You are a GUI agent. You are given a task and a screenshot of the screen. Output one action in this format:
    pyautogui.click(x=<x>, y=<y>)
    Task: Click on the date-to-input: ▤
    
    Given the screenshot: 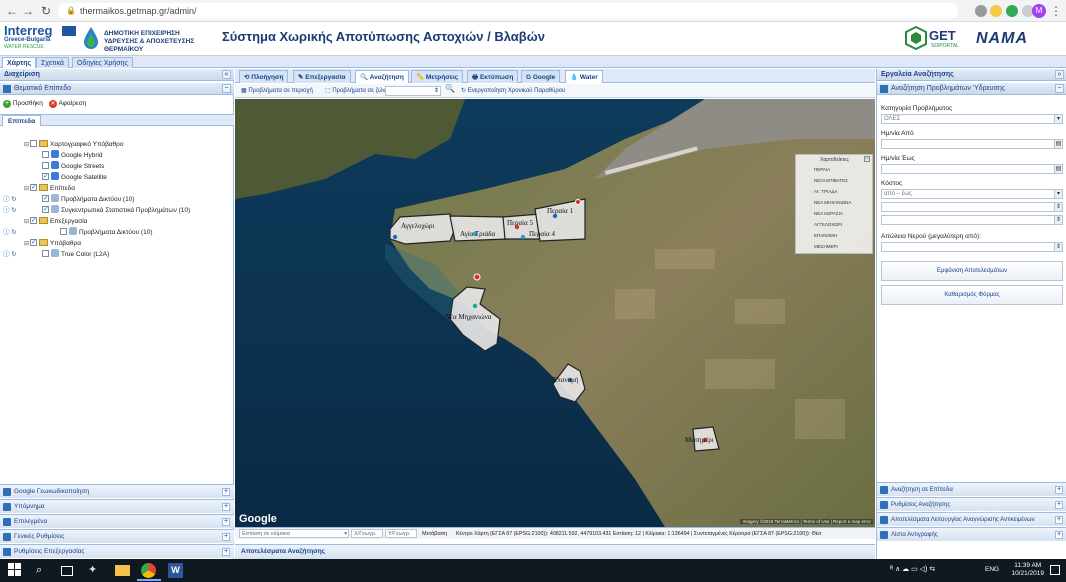 What is the action you would take?
    pyautogui.click(x=972, y=169)
    